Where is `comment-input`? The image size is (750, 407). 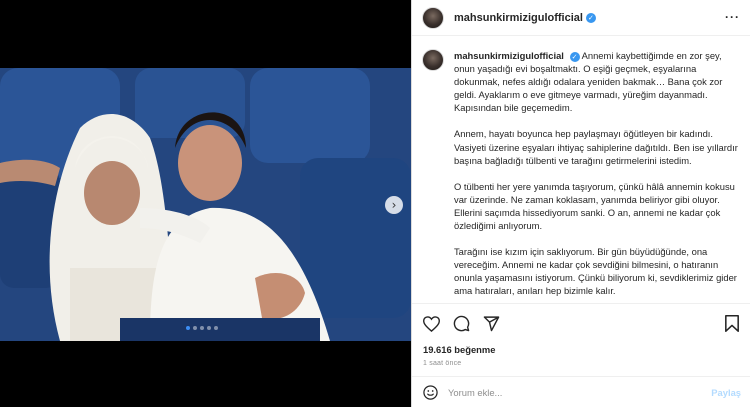
comment-input is located at coordinates (580, 392).